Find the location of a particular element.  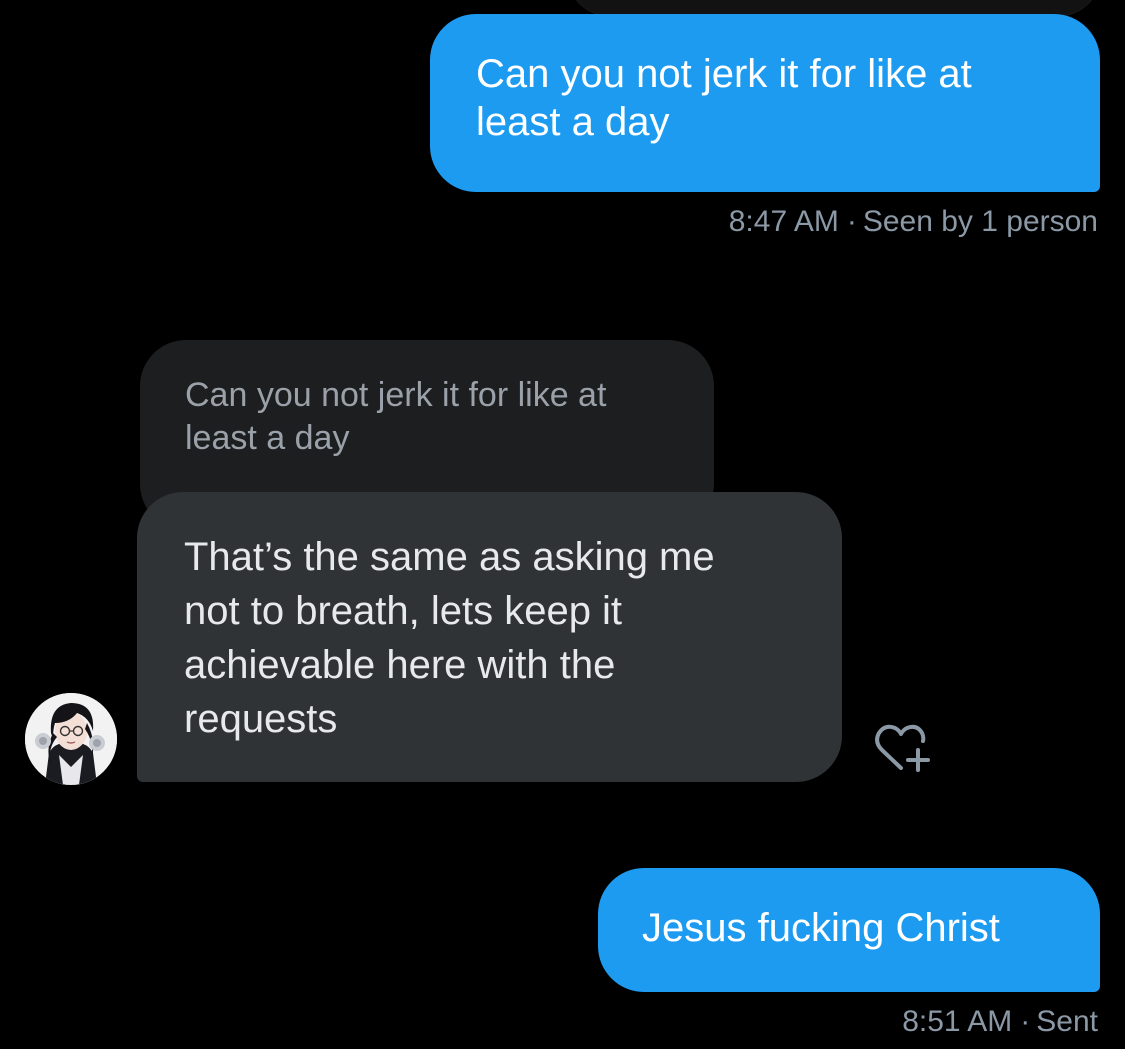

message-text-line: That’s the same as asking me is located at coordinates (449, 557).